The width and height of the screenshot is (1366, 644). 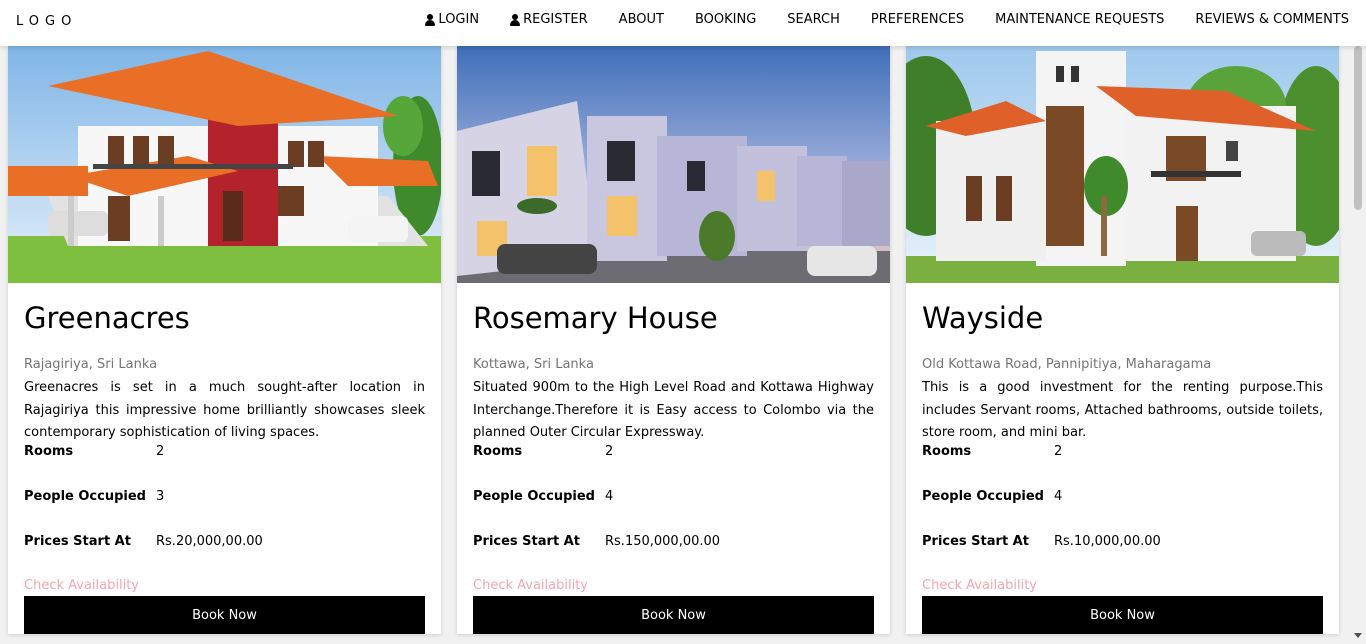 I want to click on people-value: 3, so click(x=160, y=496).